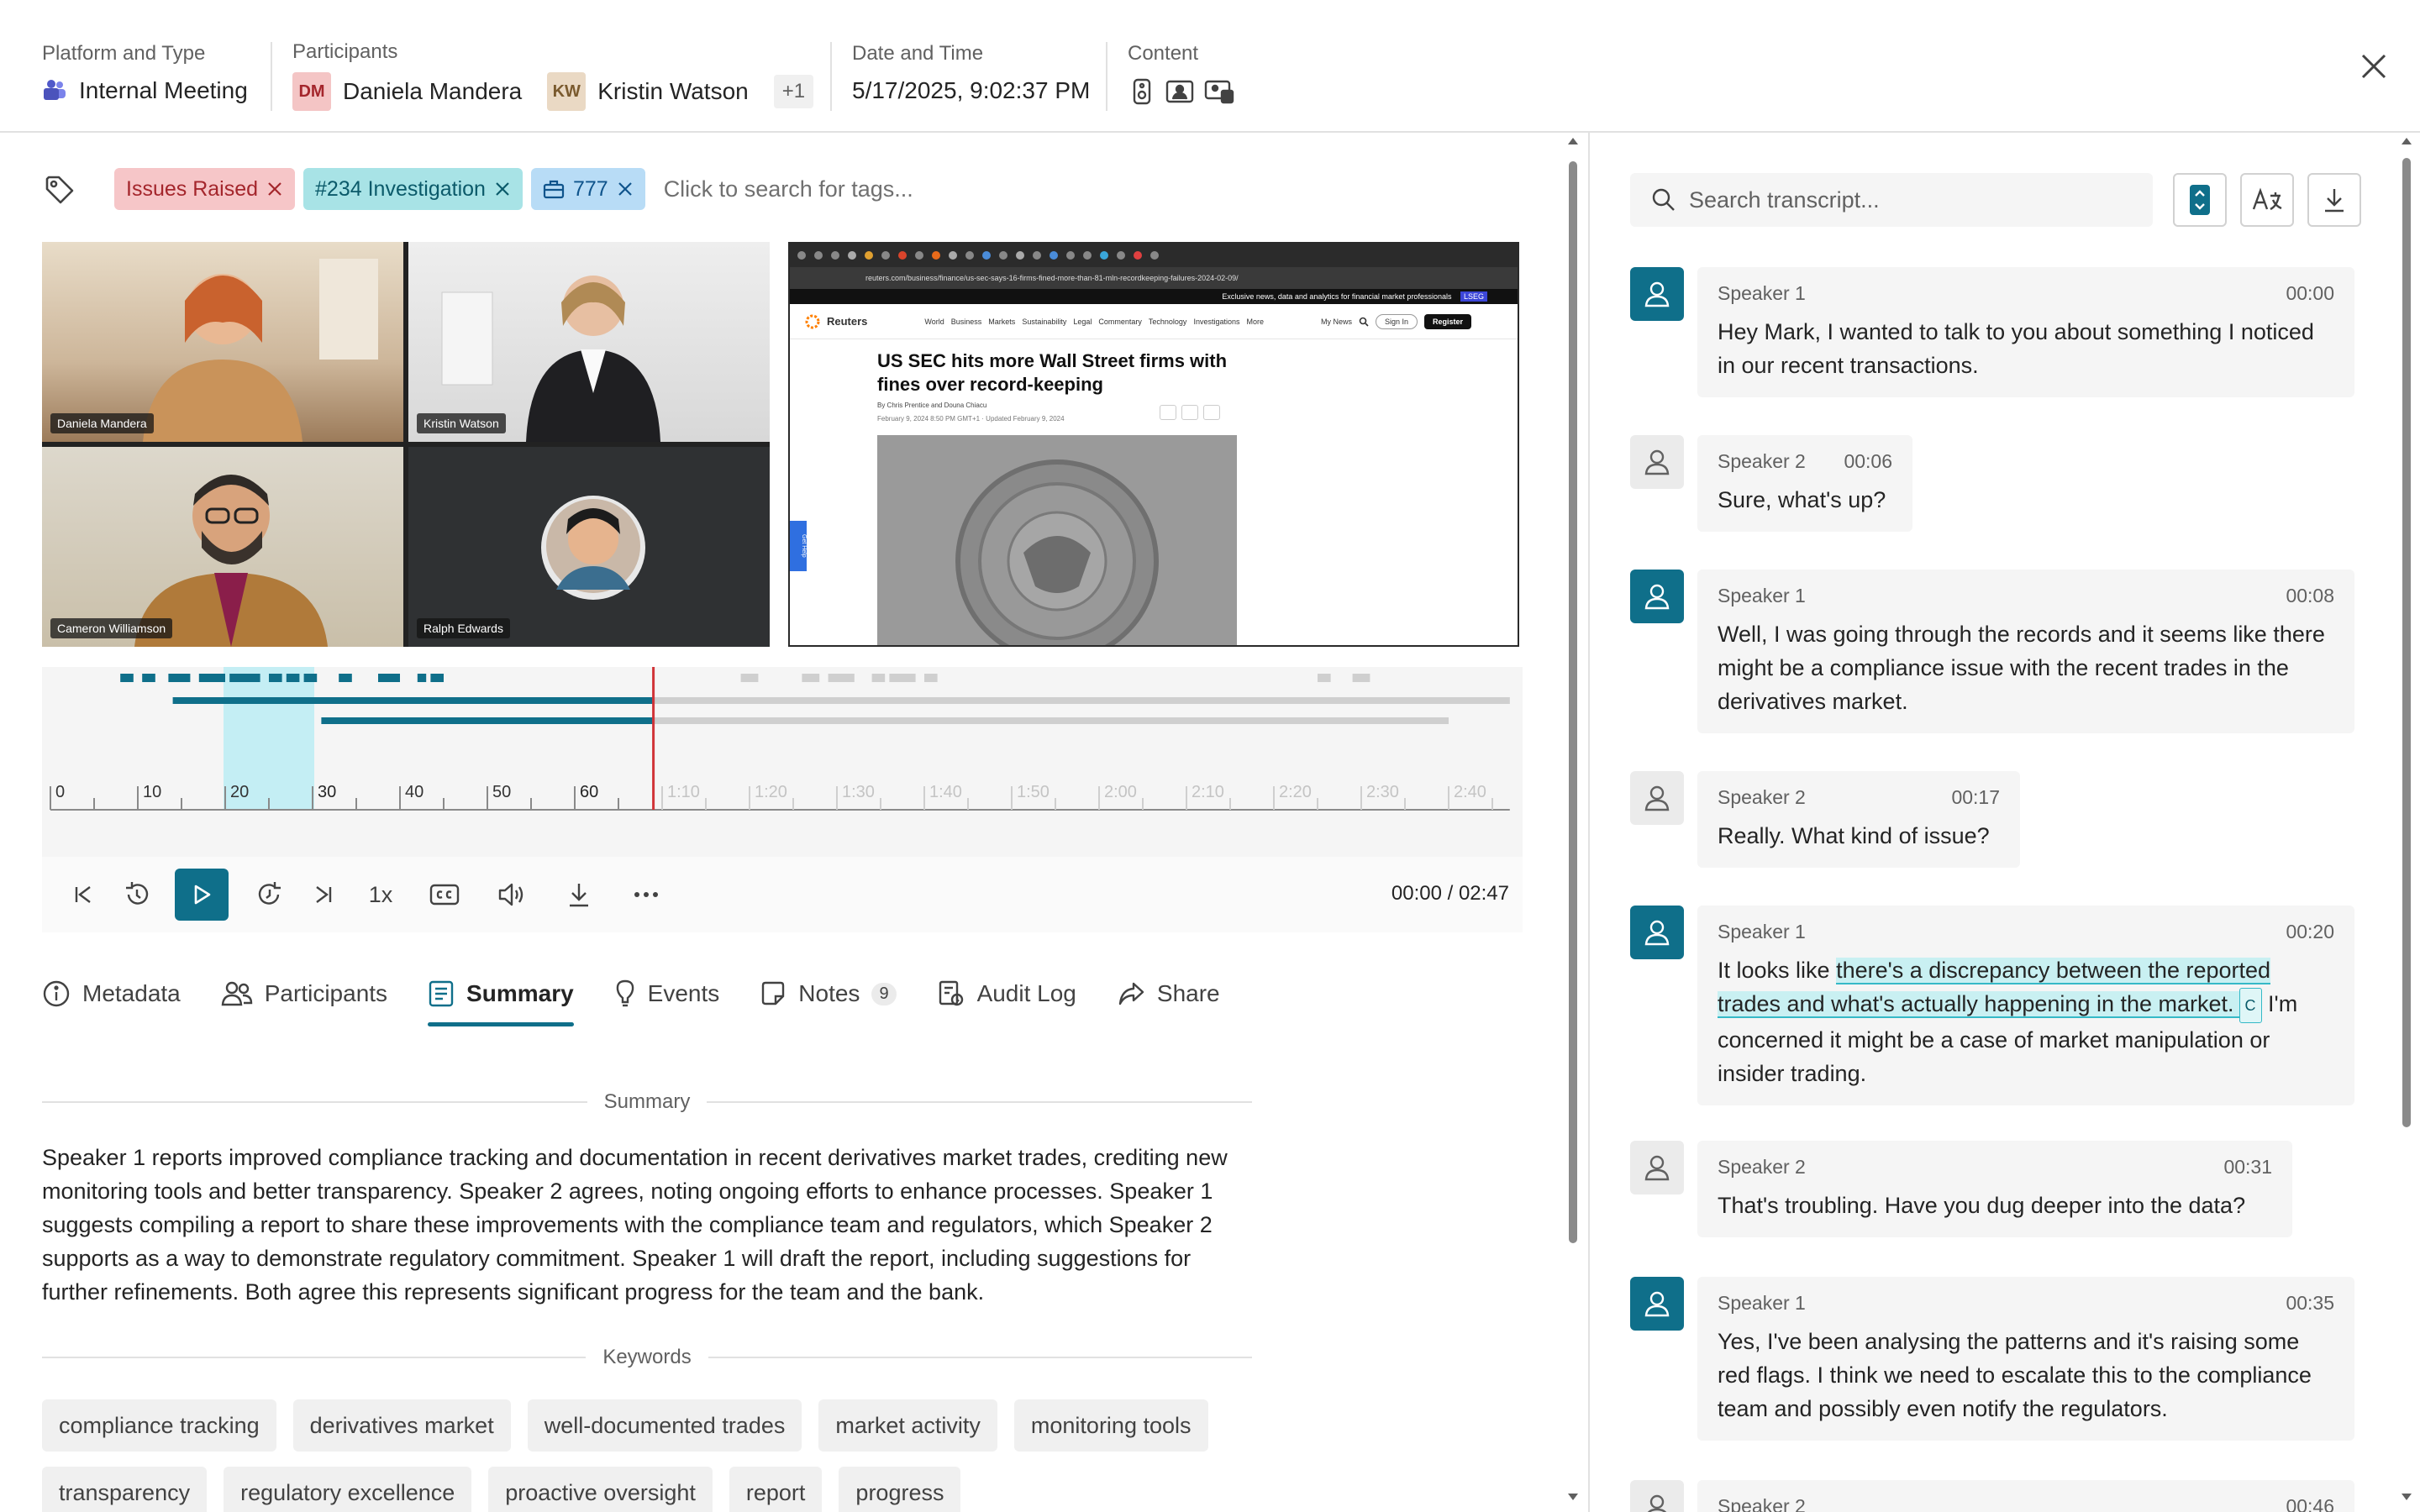 Image resolution: width=2420 pixels, height=1512 pixels. Describe the element at coordinates (1006, 993) in the screenshot. I see `tab-audit-log: Audit Log` at that location.